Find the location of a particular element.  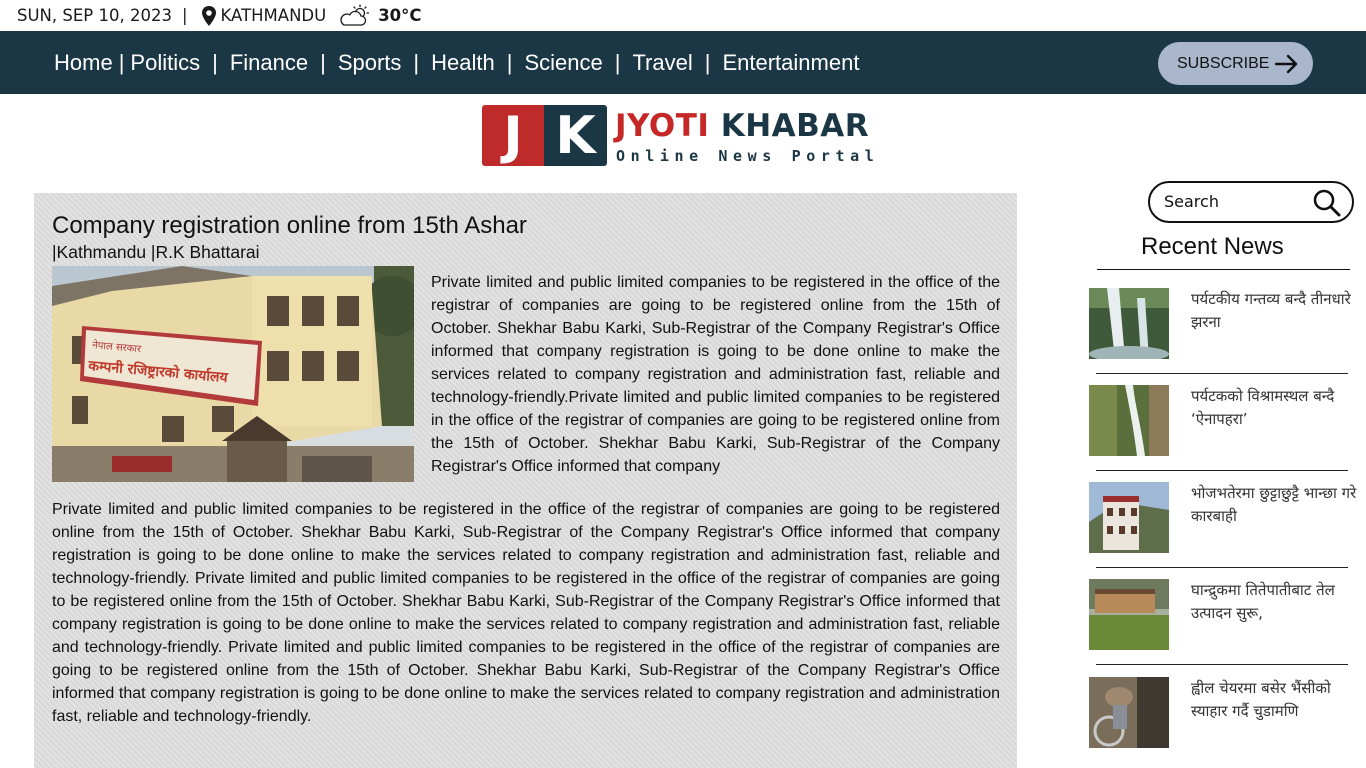

search-input is located at coordinates (1234, 201).